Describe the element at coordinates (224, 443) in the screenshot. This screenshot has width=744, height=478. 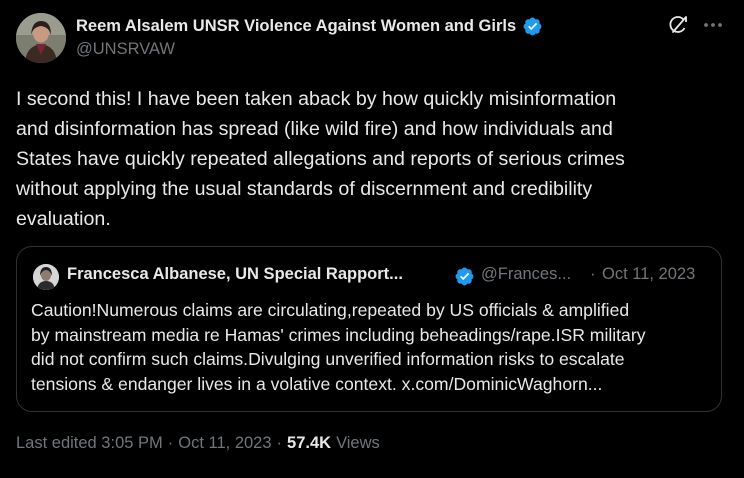
I see `tweet-date-link: Oct 11, 2023` at that location.